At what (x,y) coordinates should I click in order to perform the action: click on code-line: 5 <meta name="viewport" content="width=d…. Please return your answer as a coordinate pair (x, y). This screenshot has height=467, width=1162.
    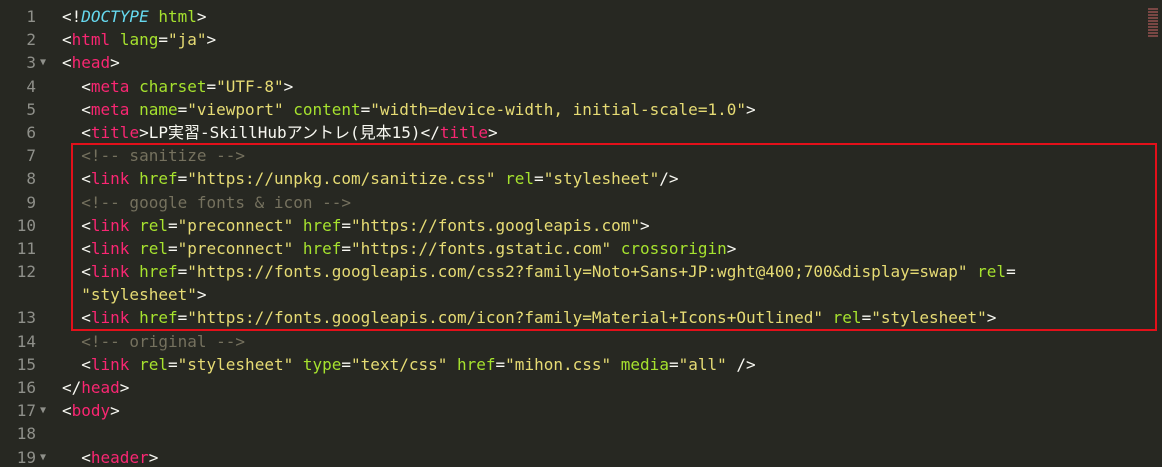
    Looking at the image, I should click on (581, 109).